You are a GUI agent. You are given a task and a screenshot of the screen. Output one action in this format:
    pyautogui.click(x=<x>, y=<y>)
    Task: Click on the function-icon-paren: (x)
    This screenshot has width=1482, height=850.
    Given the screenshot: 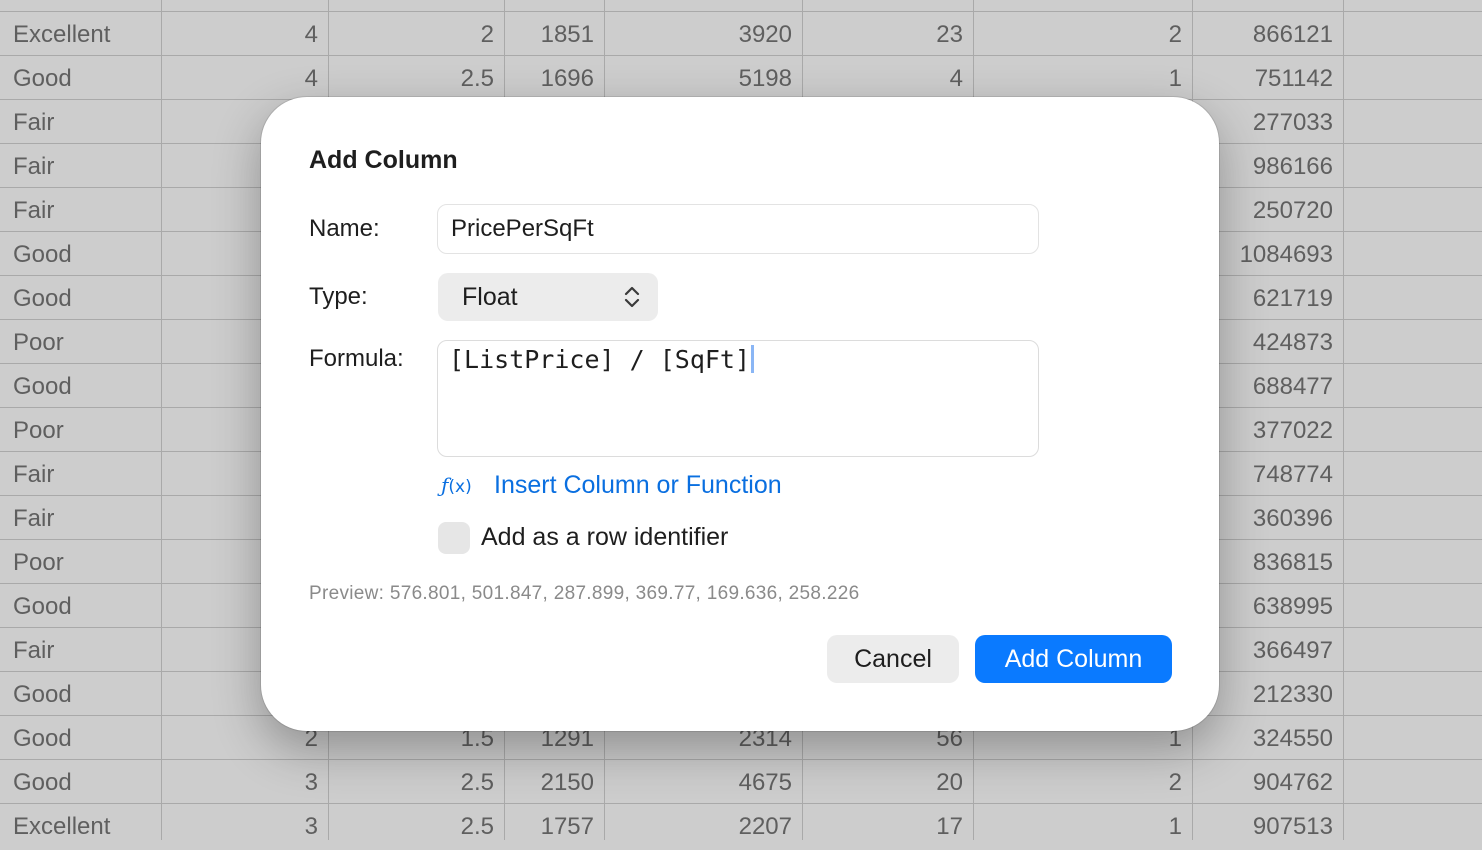 What is the action you would take?
    pyautogui.click(x=460, y=487)
    